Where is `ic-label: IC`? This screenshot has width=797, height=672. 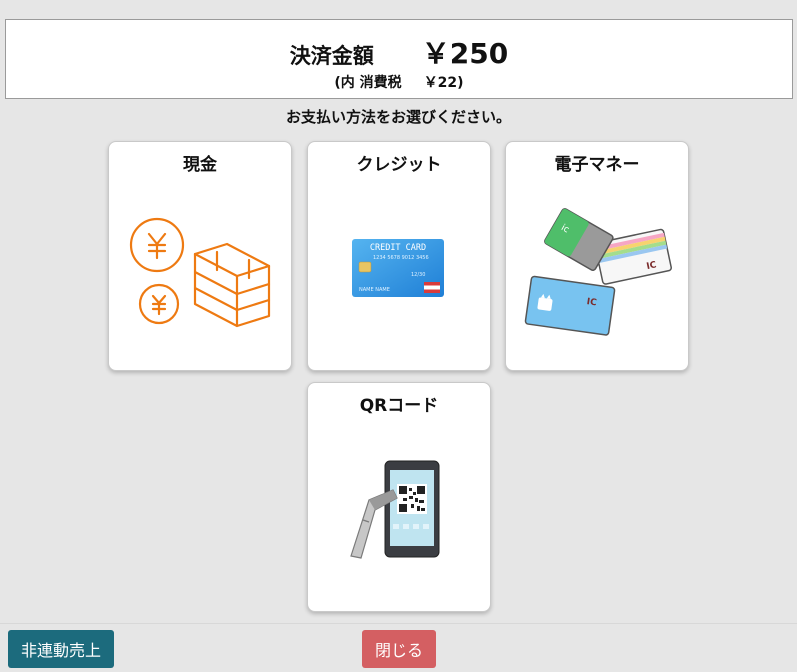
ic-label: IC is located at coordinates (592, 302).